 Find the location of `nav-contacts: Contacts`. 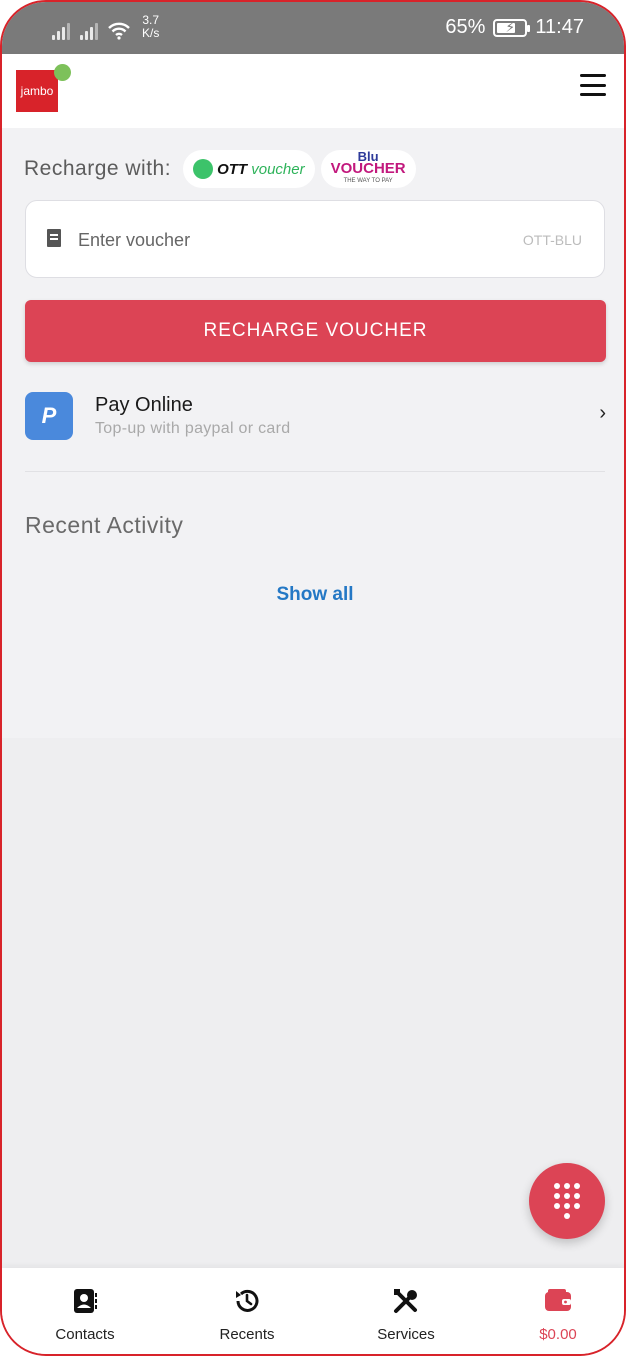

nav-contacts: Contacts is located at coordinates (85, 1311).